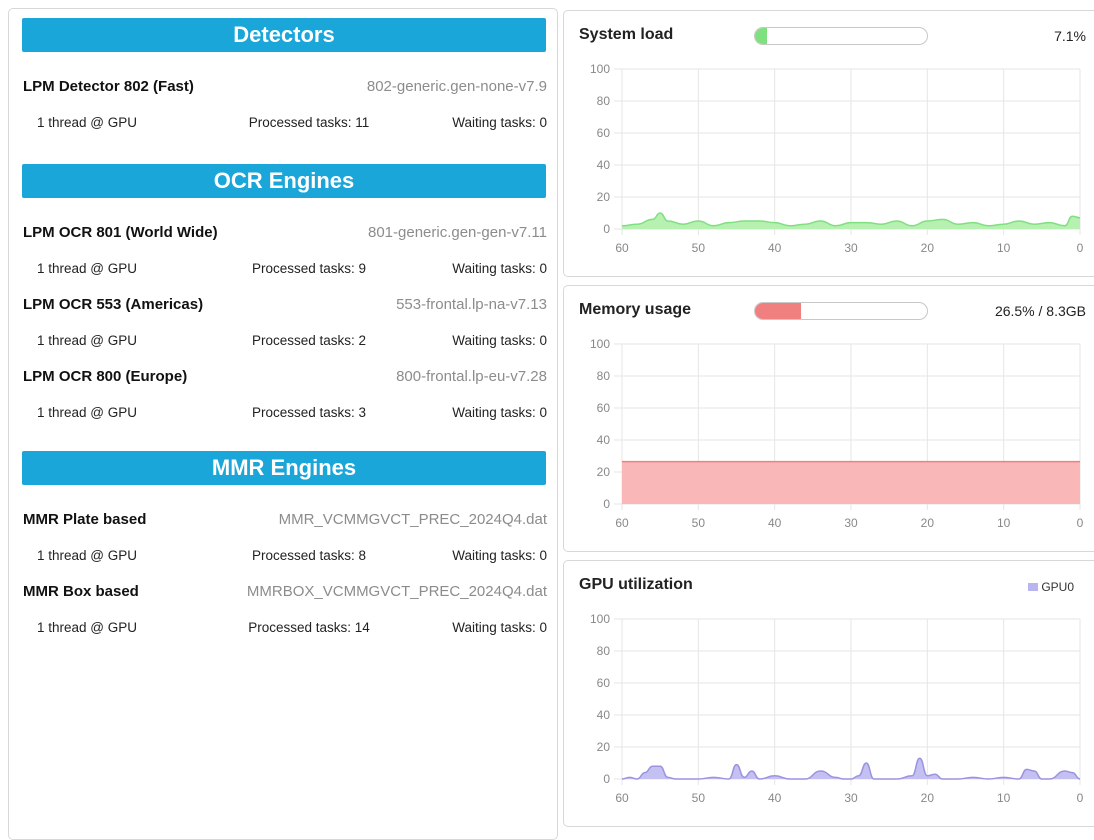  I want to click on engine-name: LPM OCR 553 (Americas), so click(113, 304).